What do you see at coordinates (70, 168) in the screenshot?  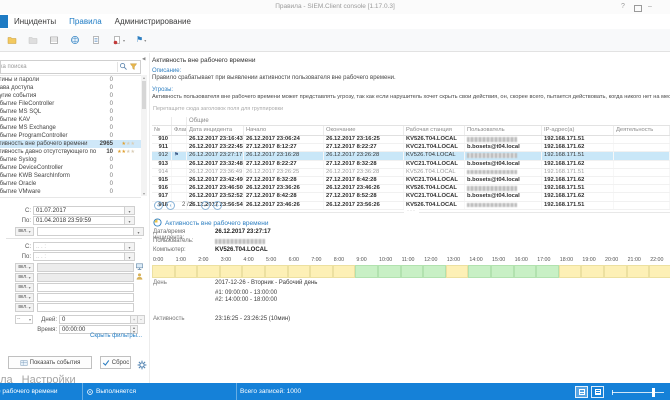 I see `rule-tree-item: Событие DeviceController 0` at bounding box center [70, 168].